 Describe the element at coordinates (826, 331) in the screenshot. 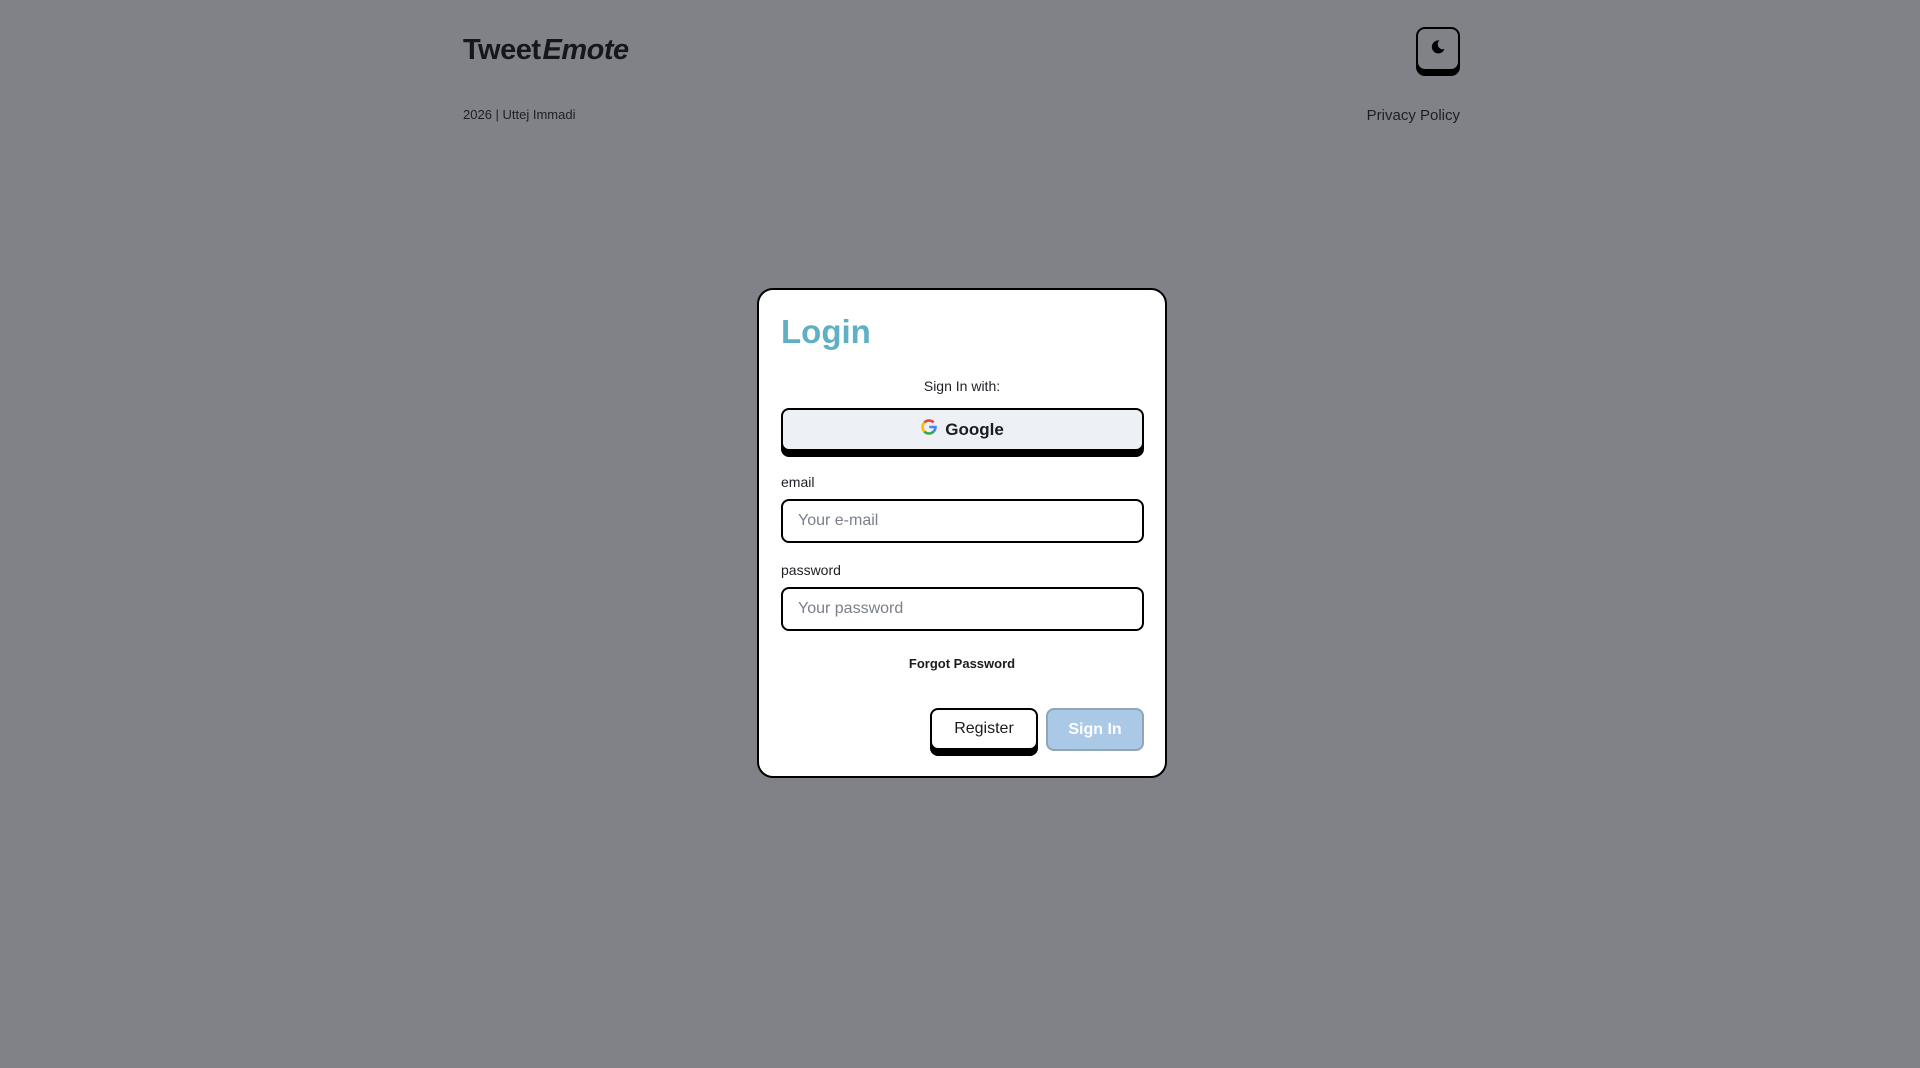

I see `login-title: Login` at that location.